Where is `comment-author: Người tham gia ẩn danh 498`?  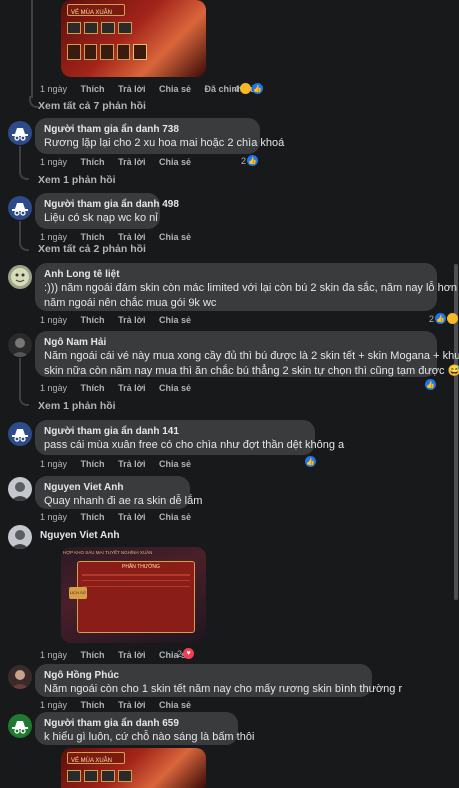
comment-author: Người tham gia ẩn danh 498 is located at coordinates (111, 204).